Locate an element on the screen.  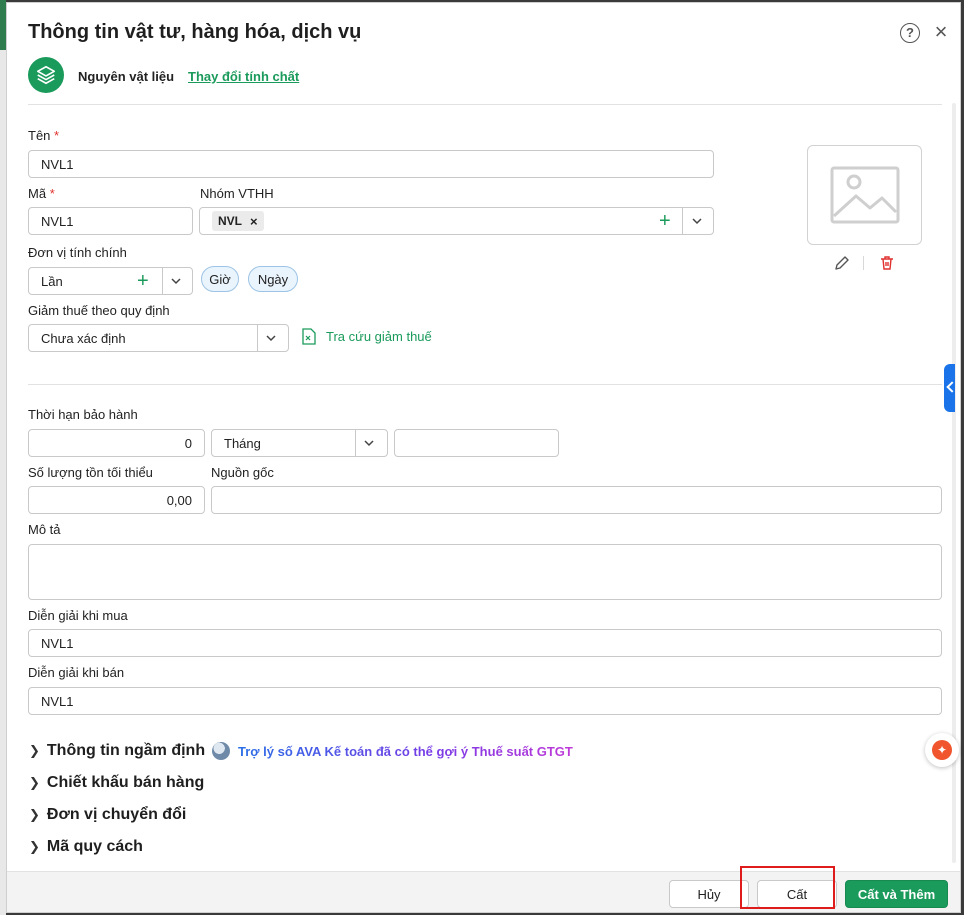
tax-lookup-link: Tra cứu giảm thuế is located at coordinates (367, 336).